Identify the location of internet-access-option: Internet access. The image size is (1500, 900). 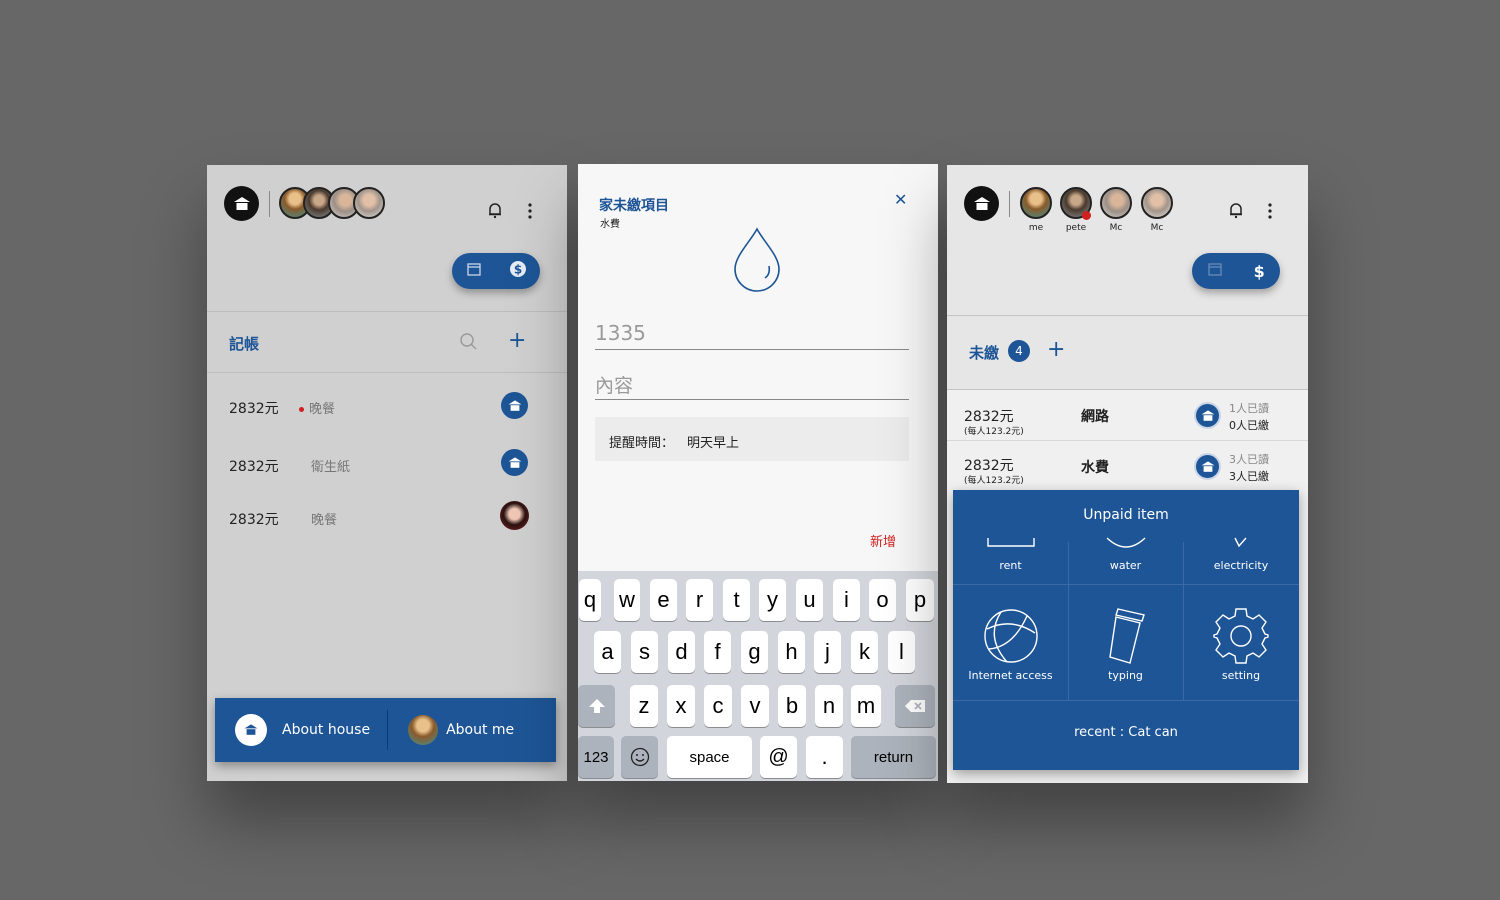
(1010, 644).